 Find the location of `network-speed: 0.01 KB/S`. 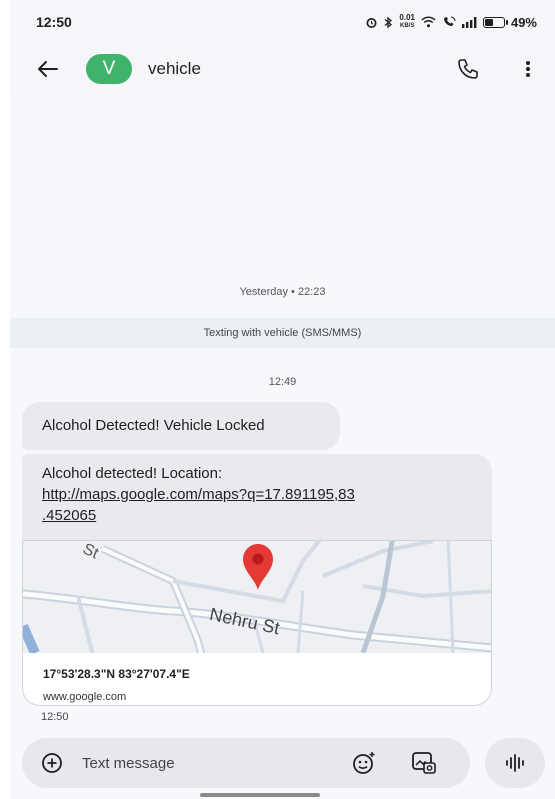

network-speed: 0.01 KB/S is located at coordinates (407, 22).